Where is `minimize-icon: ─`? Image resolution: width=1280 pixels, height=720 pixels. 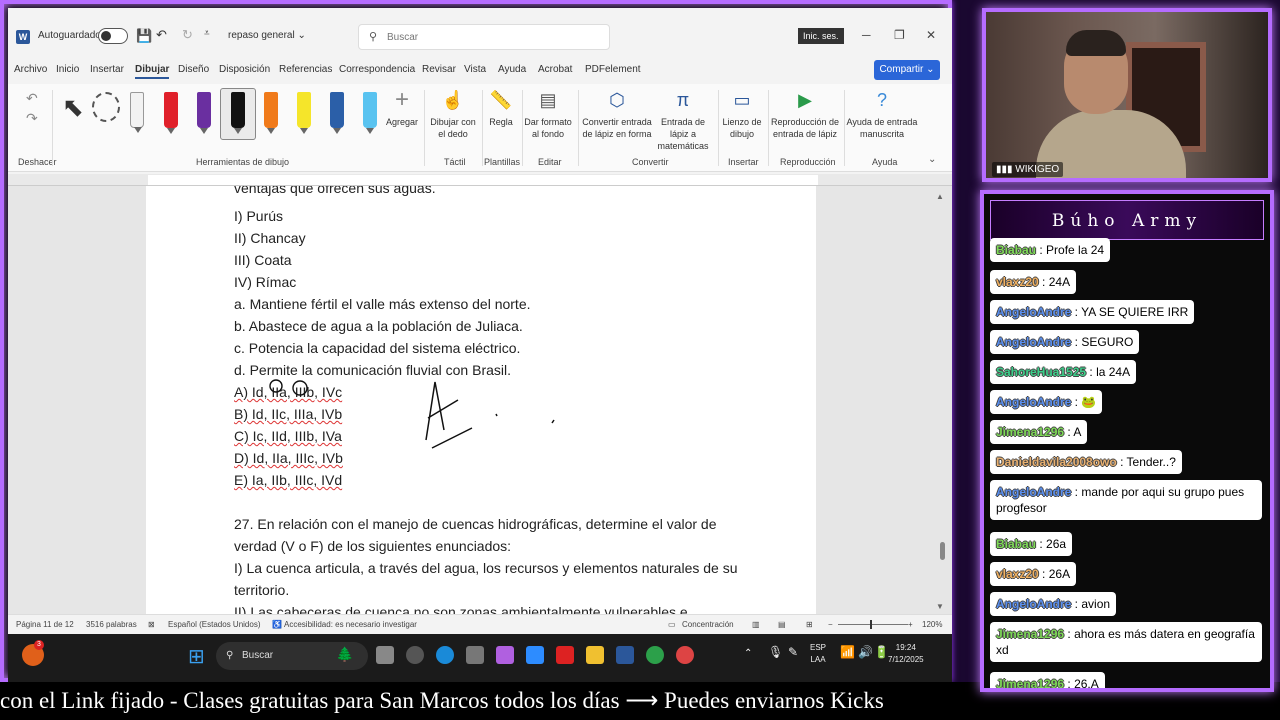
minimize-icon: ─ is located at coordinates (866, 35).